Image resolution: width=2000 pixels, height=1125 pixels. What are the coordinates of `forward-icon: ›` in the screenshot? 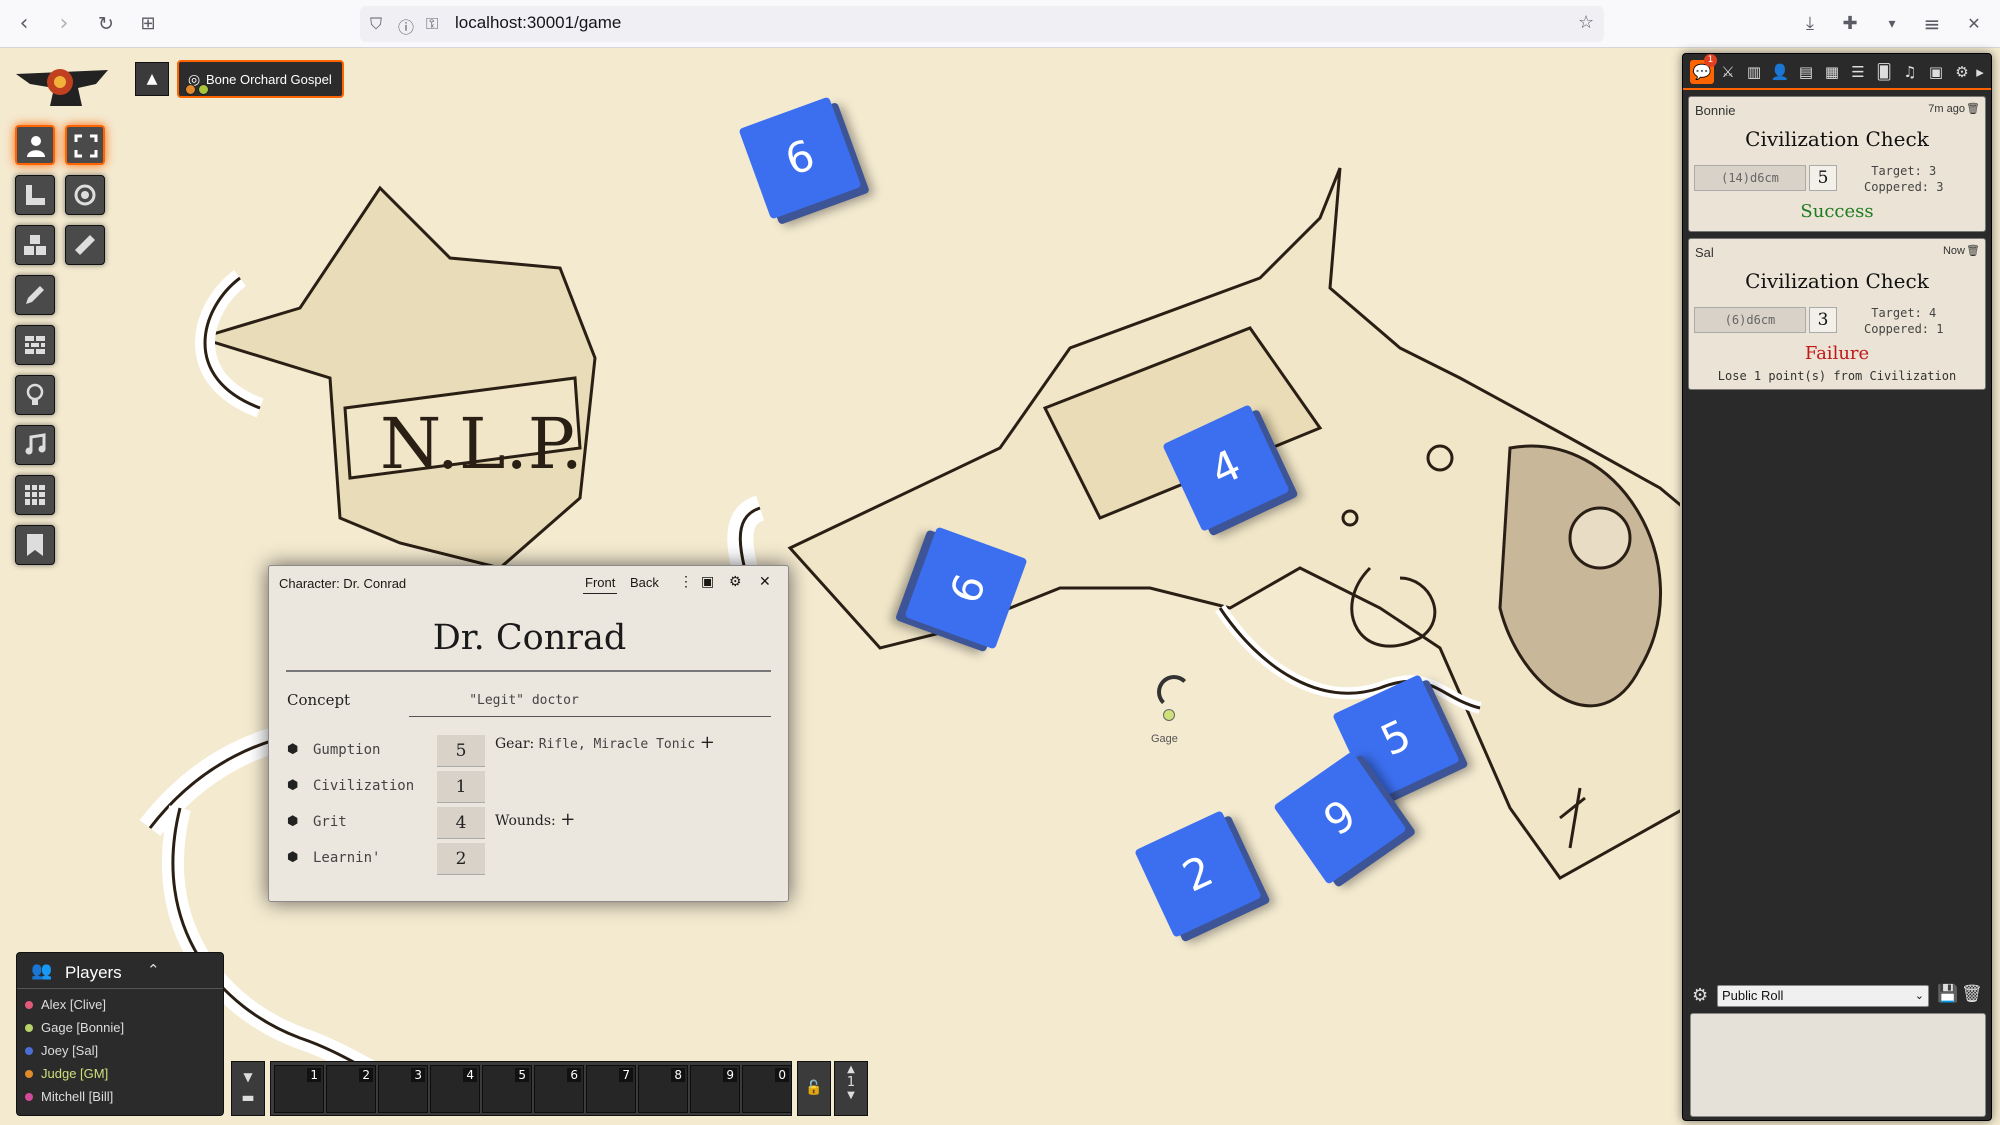 It's located at (64, 24).